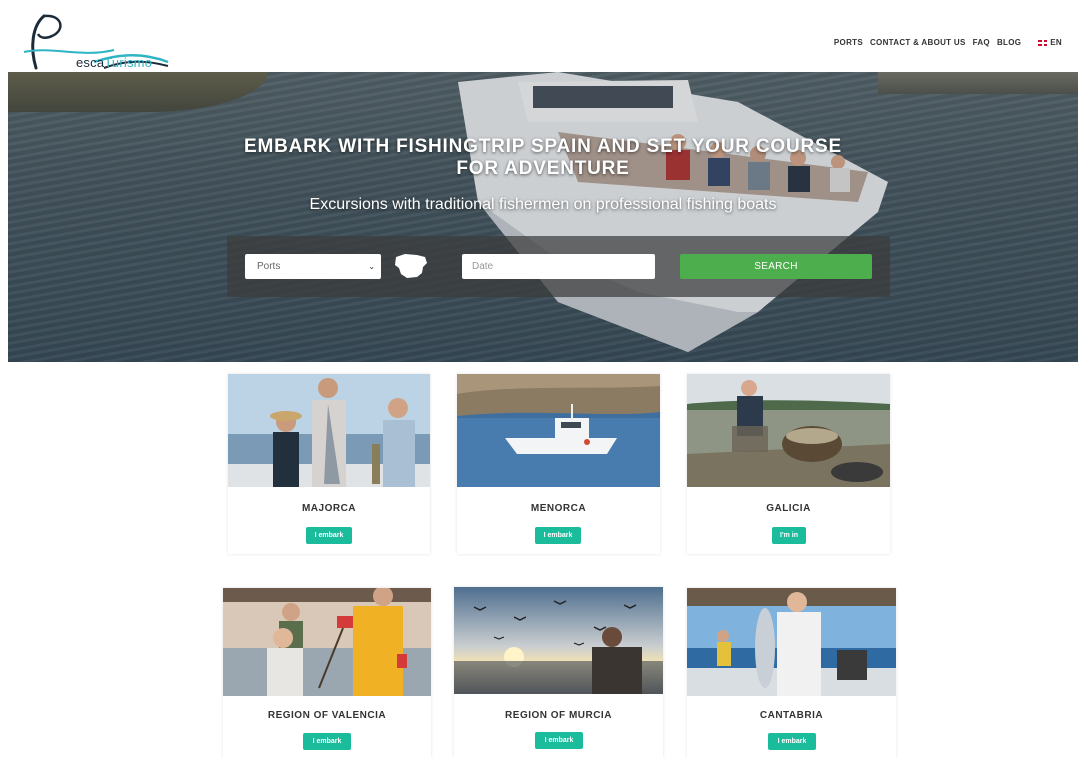  What do you see at coordinates (918, 42) in the screenshot?
I see `nav-contact-about: CONTACT & ABOUT US` at bounding box center [918, 42].